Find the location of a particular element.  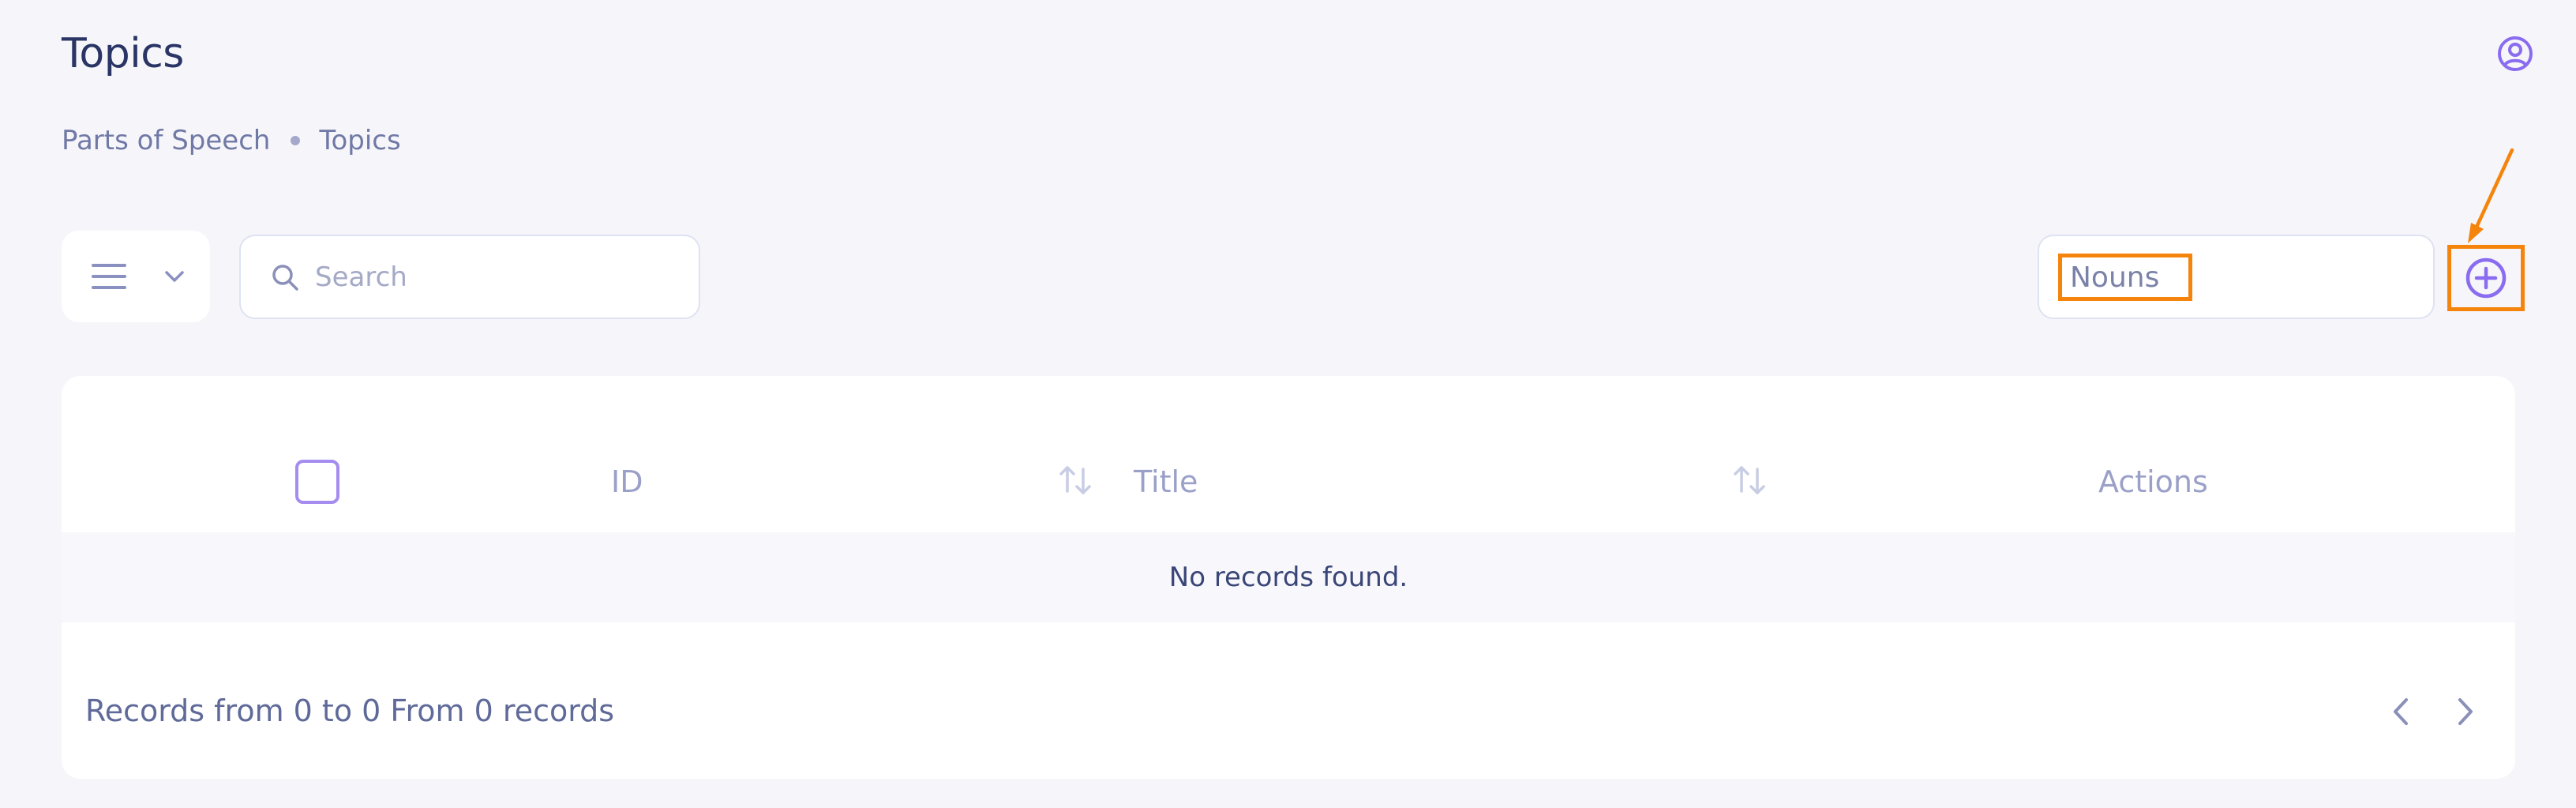

add-topic-button is located at coordinates (2486, 278).